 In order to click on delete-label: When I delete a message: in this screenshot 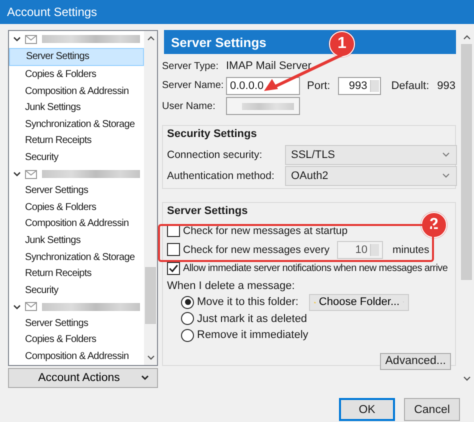, I will do `click(231, 286)`.